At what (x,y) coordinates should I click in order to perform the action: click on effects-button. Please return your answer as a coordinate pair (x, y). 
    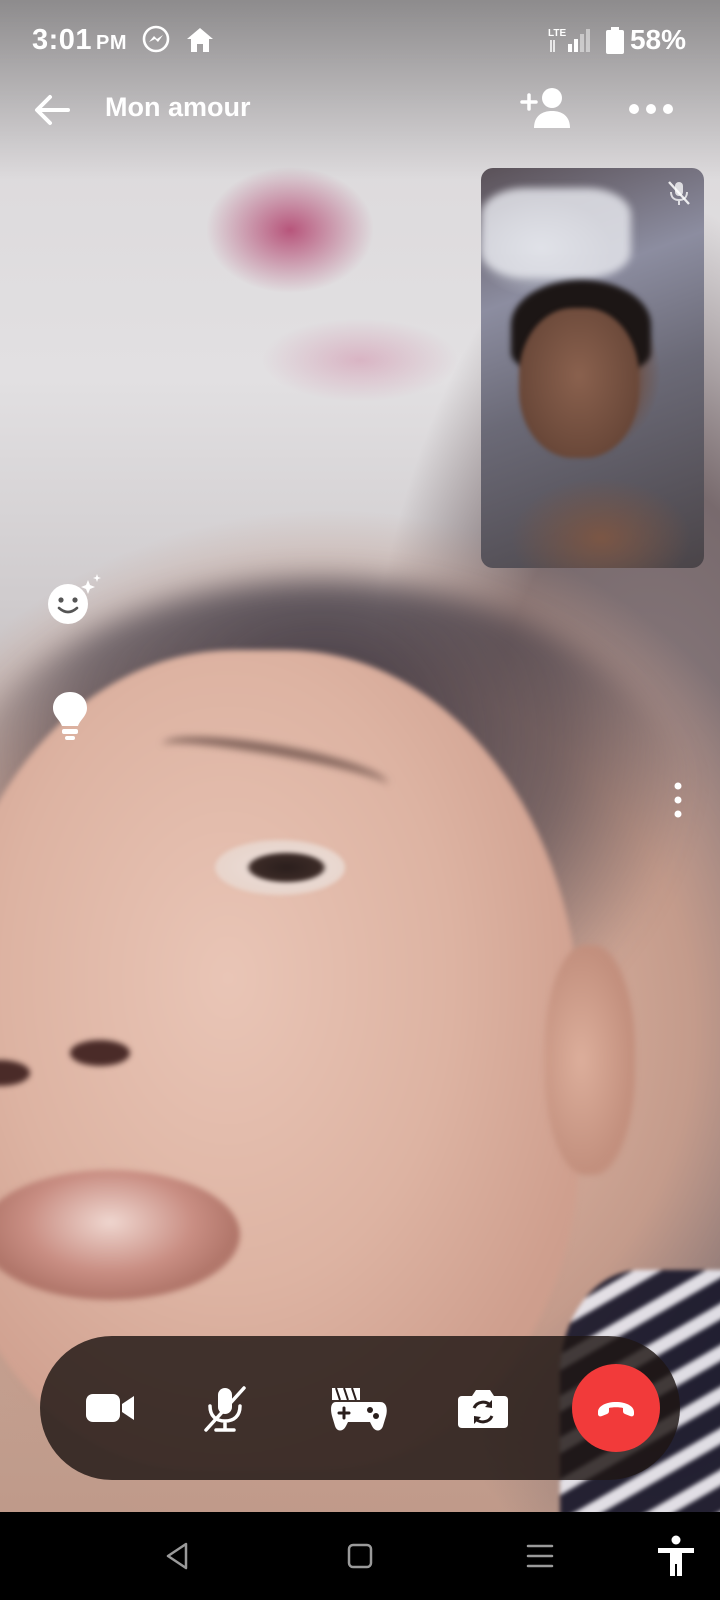
    Looking at the image, I should click on (74, 602).